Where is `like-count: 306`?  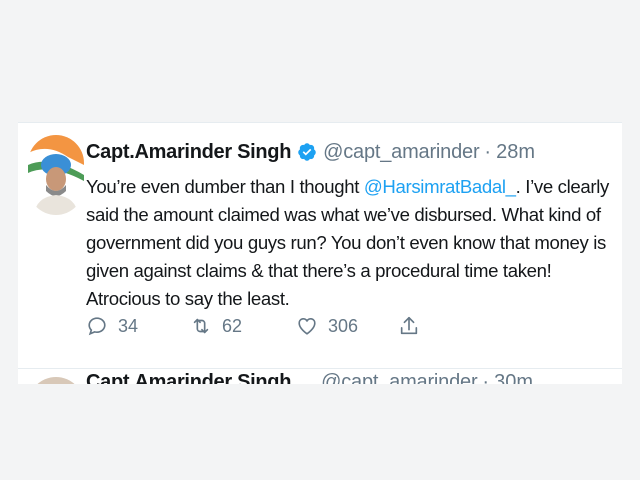
like-count: 306 is located at coordinates (343, 325).